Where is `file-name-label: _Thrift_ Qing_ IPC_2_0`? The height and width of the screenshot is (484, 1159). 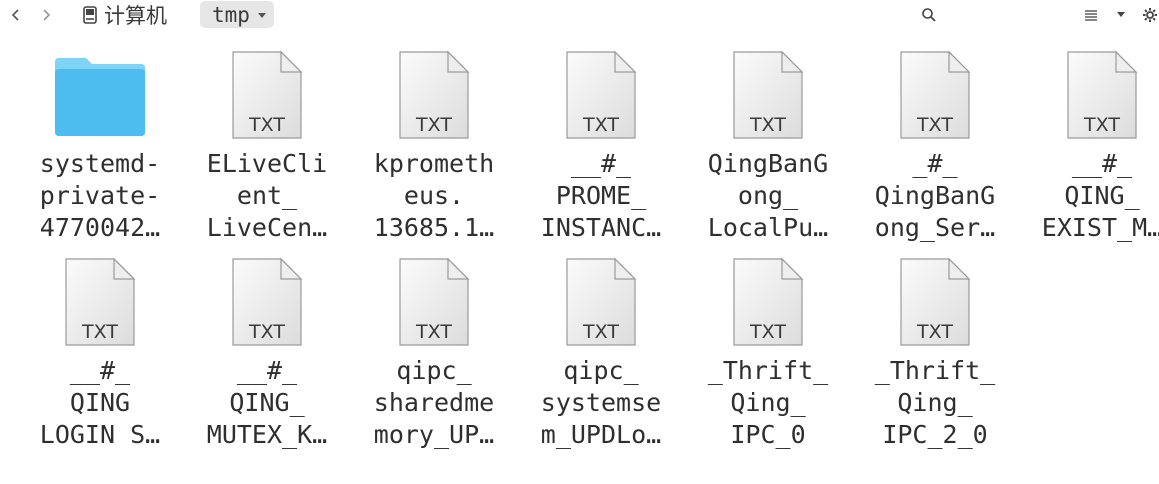
file-name-label: _Thrift_ Qing_ IPC_2_0 is located at coordinates (935, 403).